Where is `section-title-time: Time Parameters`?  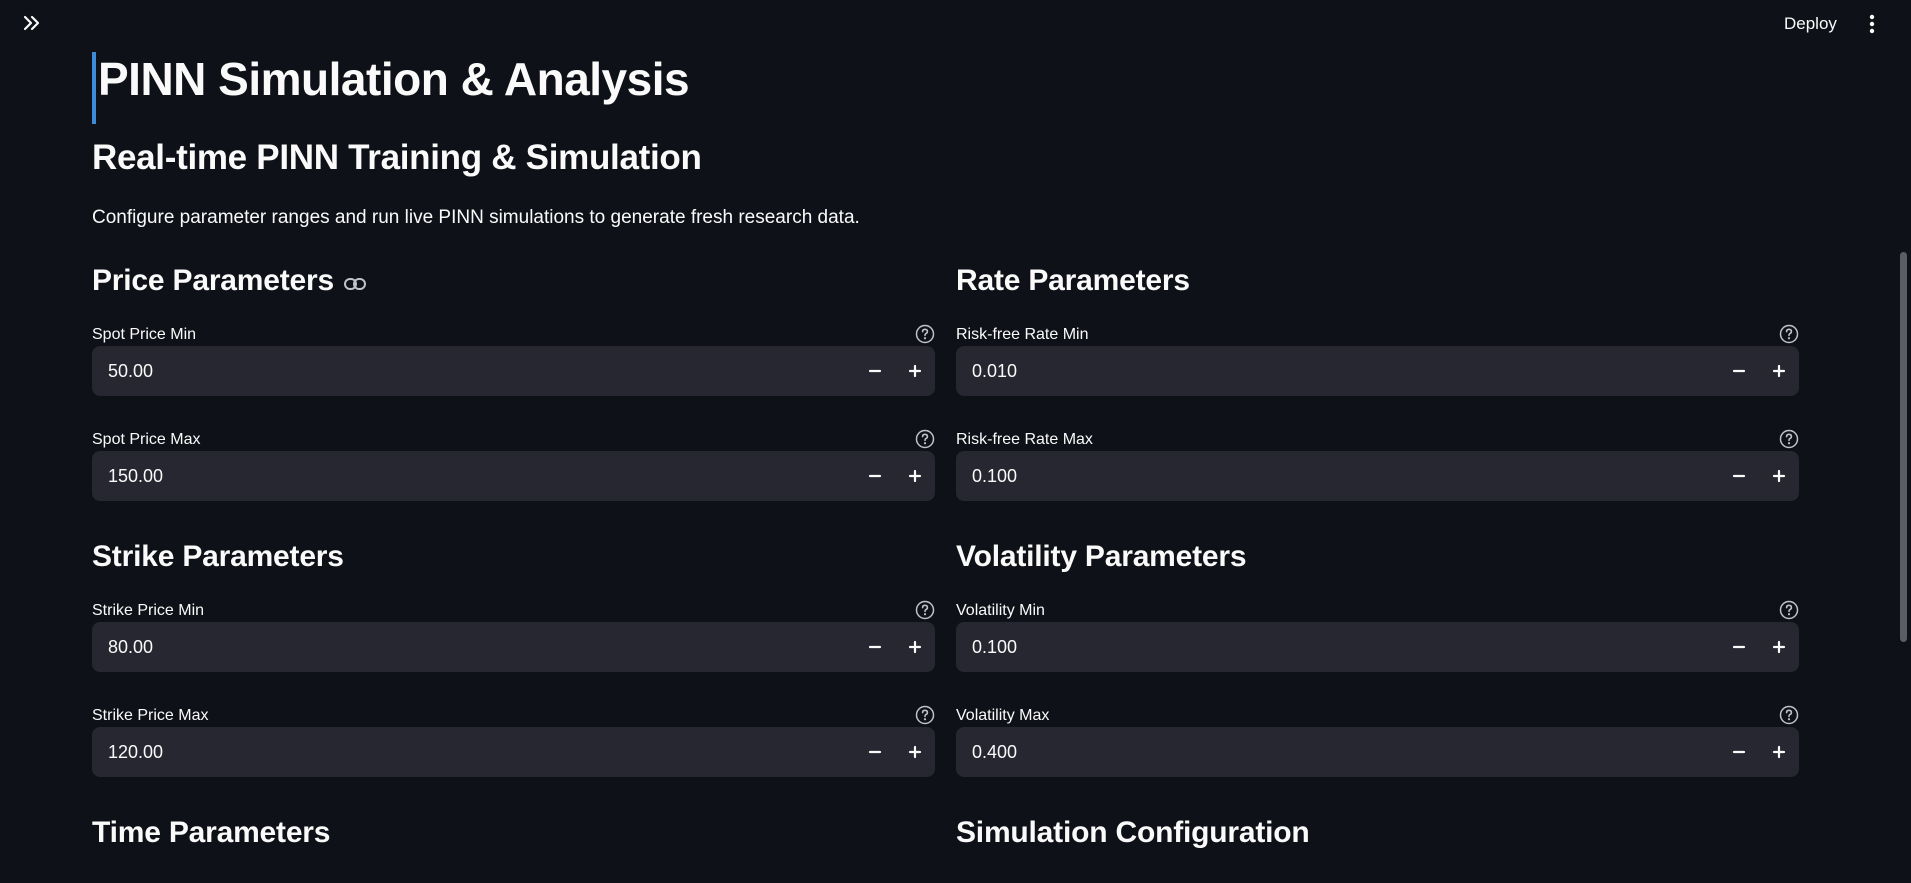 section-title-time: Time Parameters is located at coordinates (211, 832).